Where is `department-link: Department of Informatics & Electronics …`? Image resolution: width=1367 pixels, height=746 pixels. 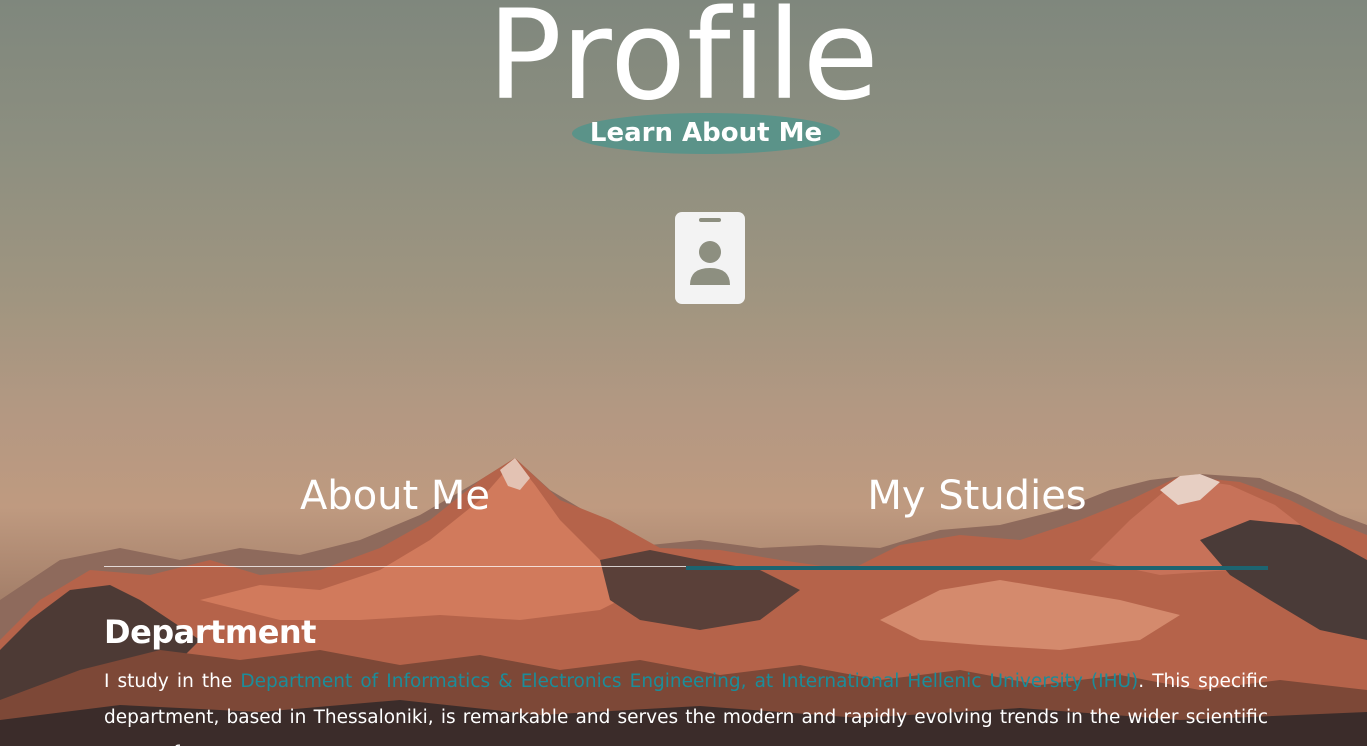 department-link: Department of Informatics & Electronics … is located at coordinates (689, 681).